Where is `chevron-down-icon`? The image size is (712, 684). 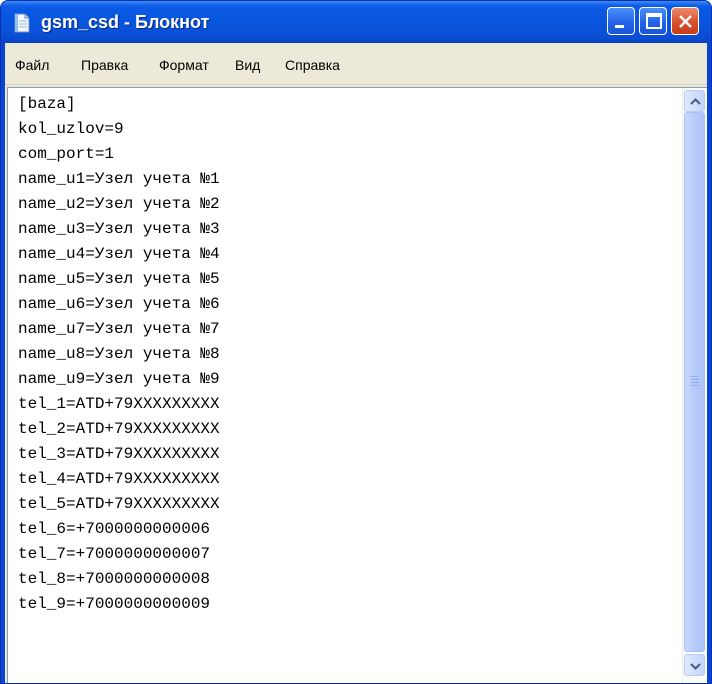 chevron-down-icon is located at coordinates (695, 667).